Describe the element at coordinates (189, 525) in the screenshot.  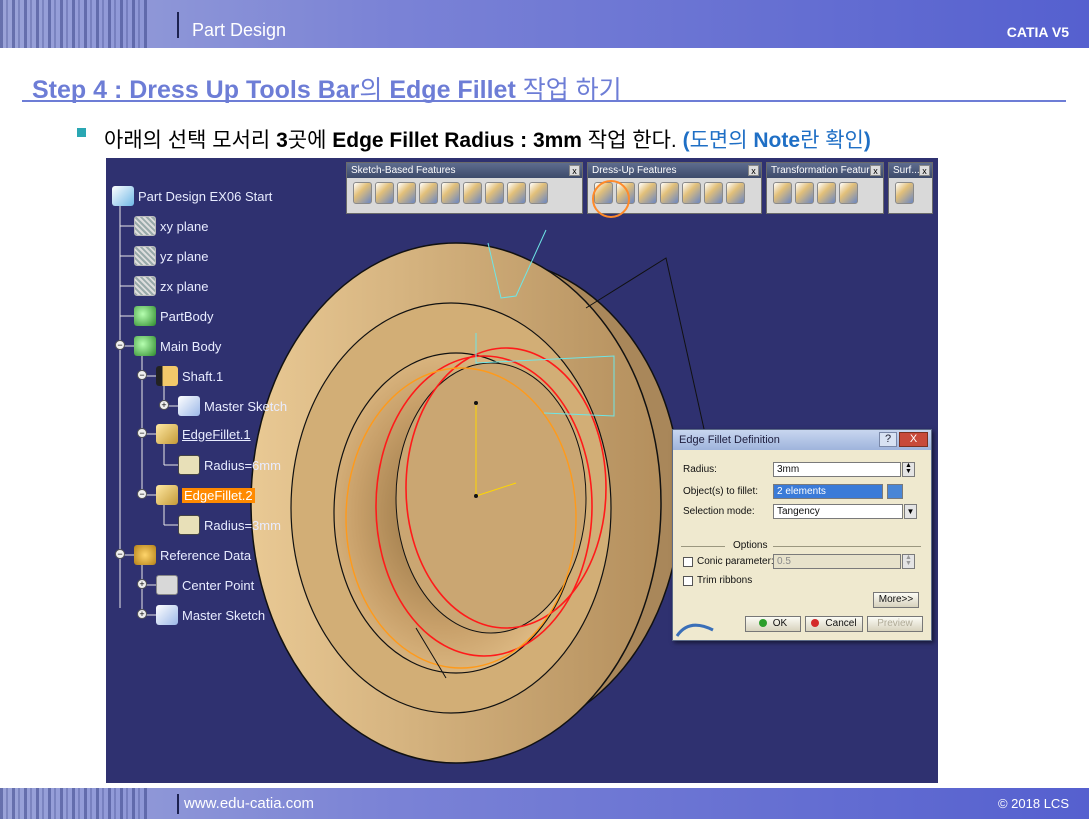
I see `parameter-icon` at that location.